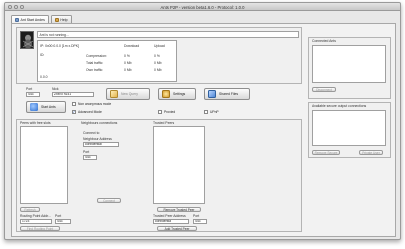 This screenshot has height=249, width=405. I want to click on compression-download: 0 %, so click(127, 56).